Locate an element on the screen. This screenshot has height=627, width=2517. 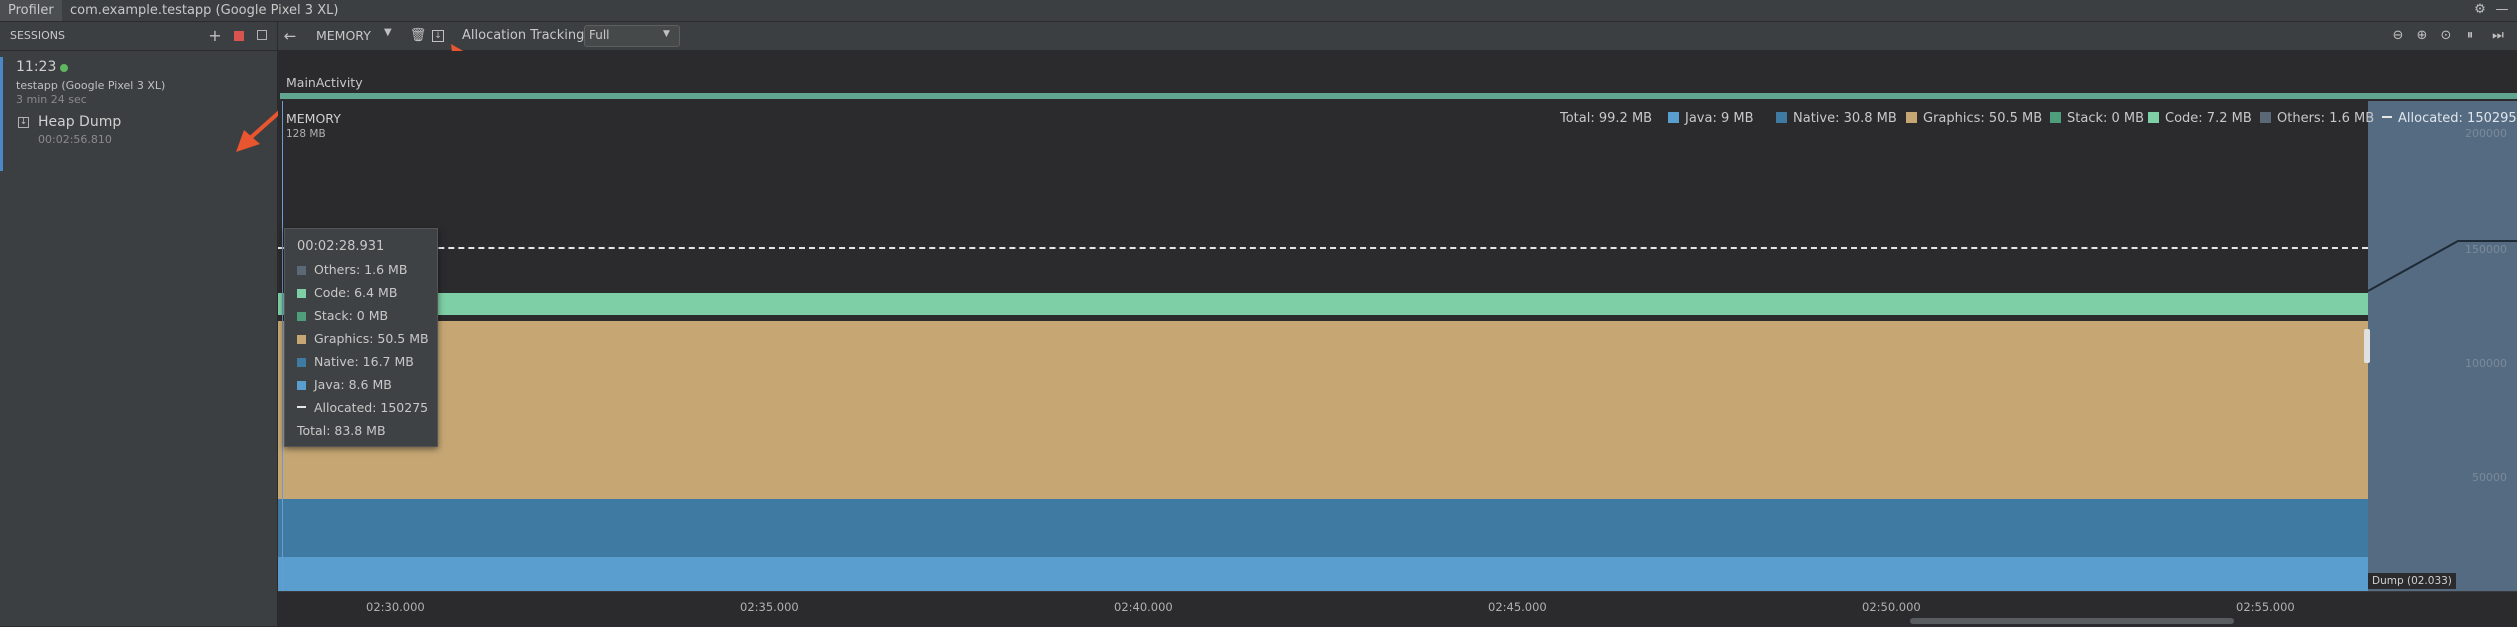
x-tick: 02:30.000 is located at coordinates (395, 607).